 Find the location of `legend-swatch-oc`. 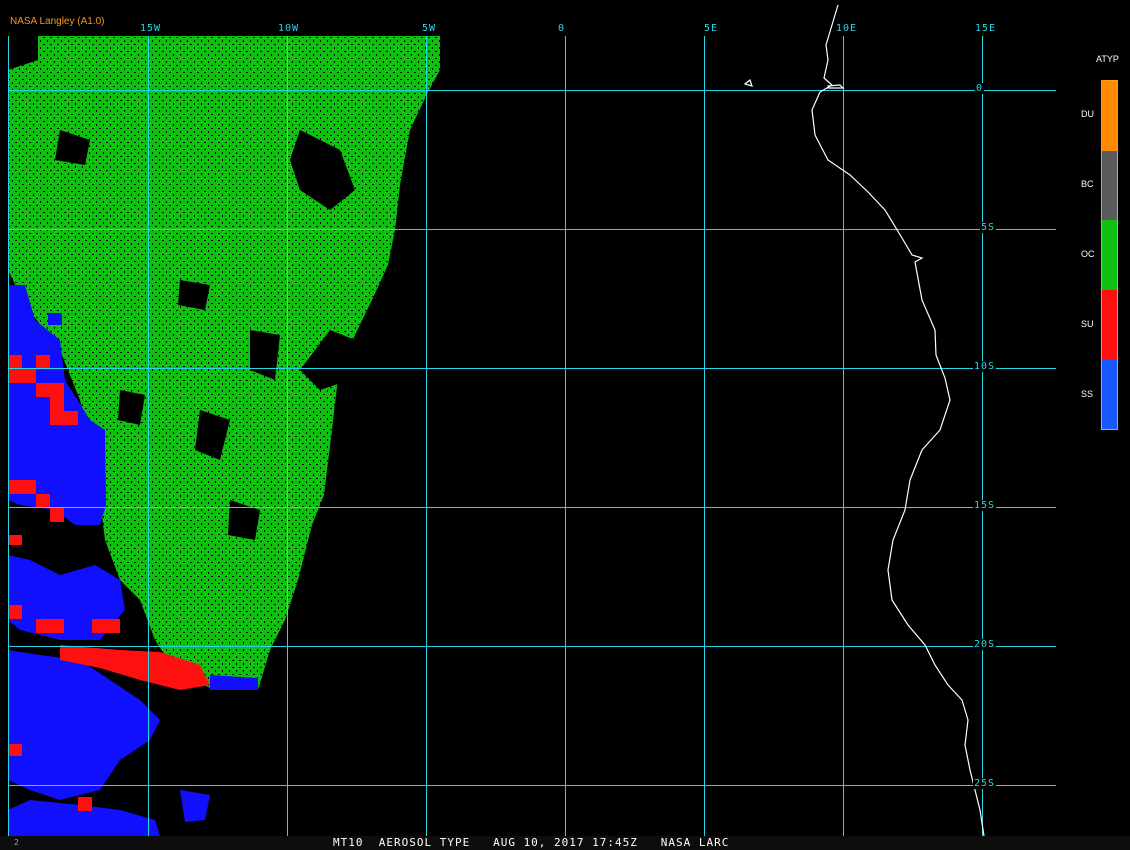

legend-swatch-oc is located at coordinates (1109, 255).